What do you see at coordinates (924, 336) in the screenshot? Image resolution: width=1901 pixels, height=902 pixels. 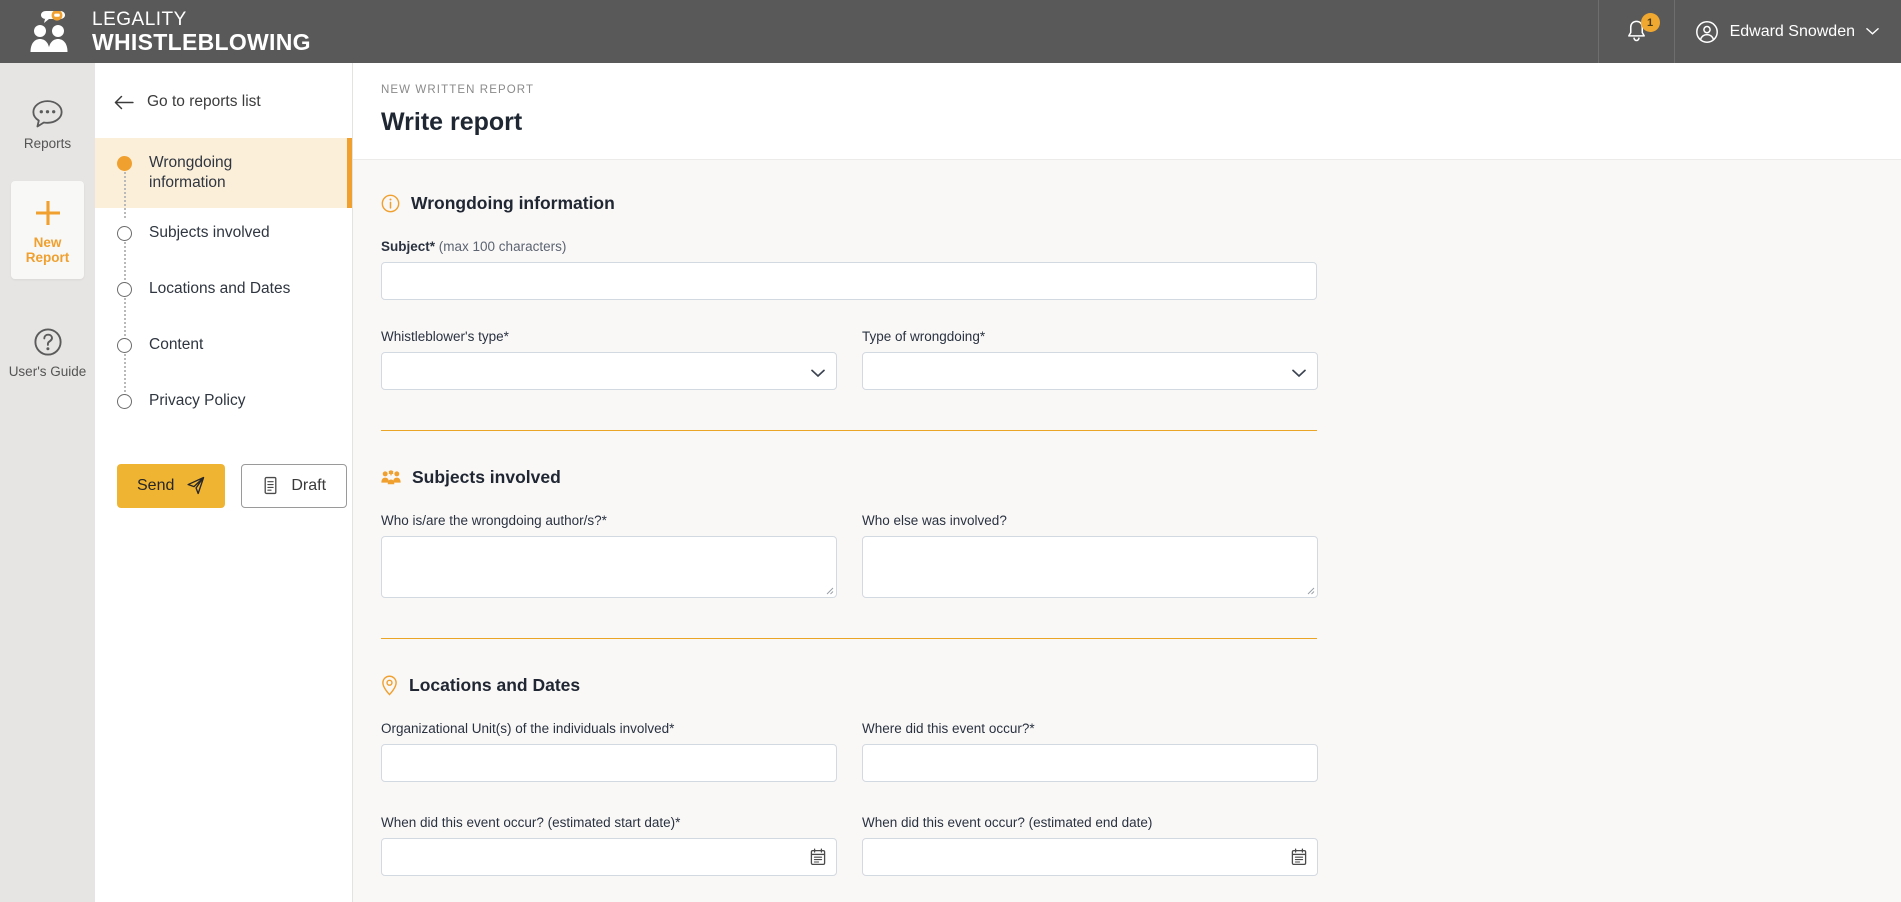 I see `wrongdoing-type-label: Type of wrongdoing*` at bounding box center [924, 336].